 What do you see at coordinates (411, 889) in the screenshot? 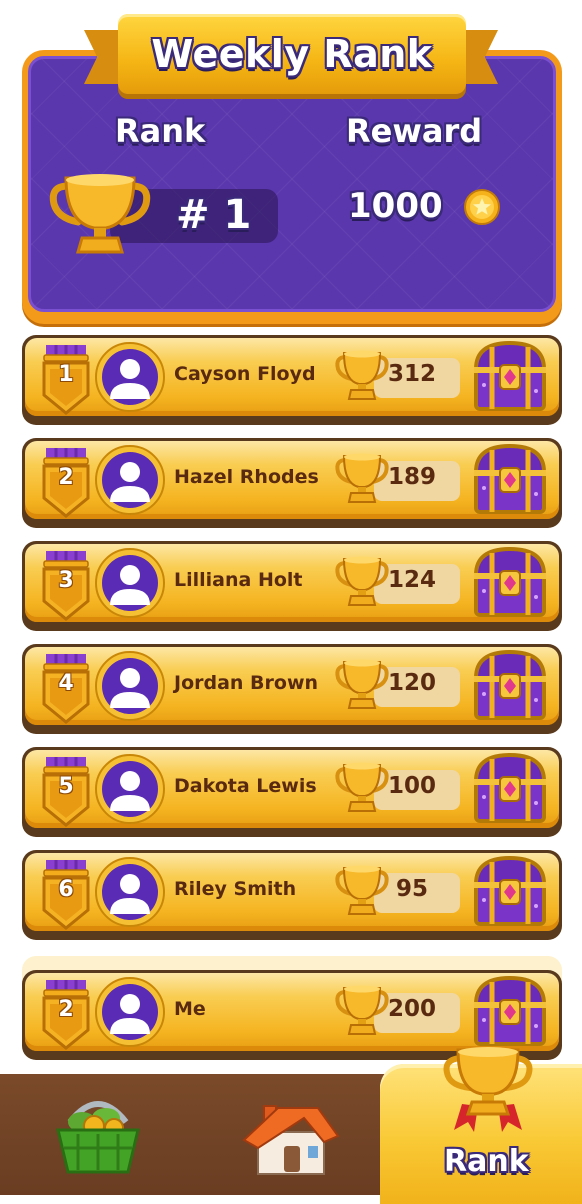
I see `player-score: 95` at bounding box center [411, 889].